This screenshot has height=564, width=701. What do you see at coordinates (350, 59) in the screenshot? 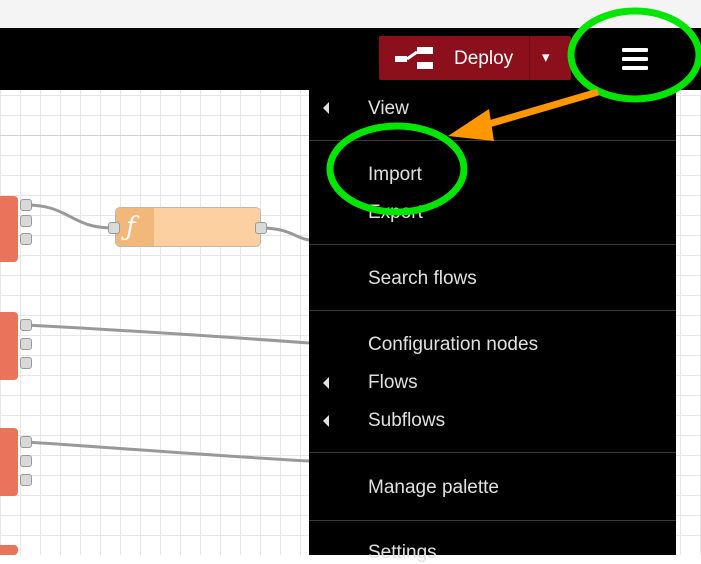
I see `app-header` at bounding box center [350, 59].